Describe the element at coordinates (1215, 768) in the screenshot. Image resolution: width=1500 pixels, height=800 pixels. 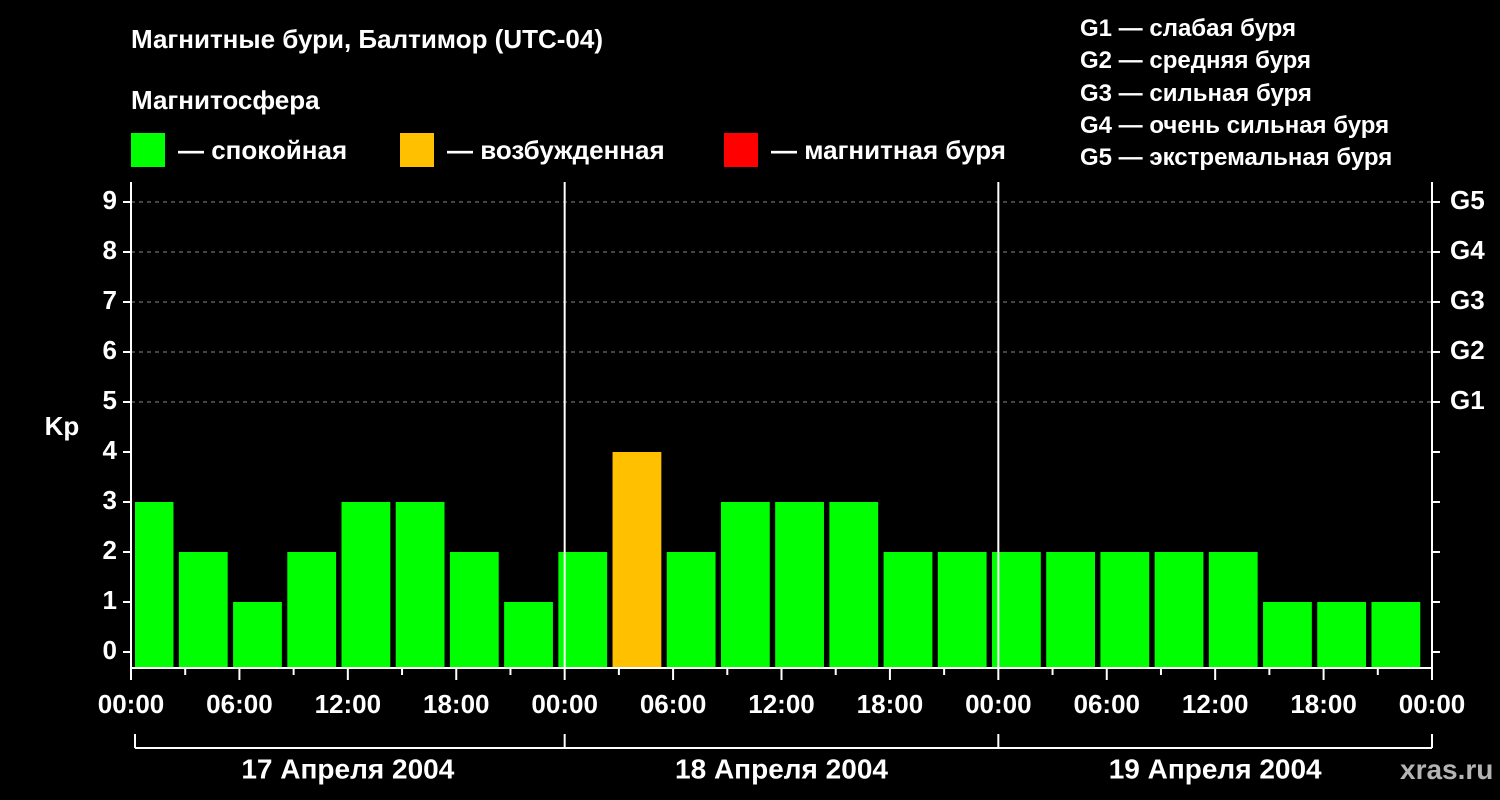
I see `day-label: 19 Апреля 2004` at that location.